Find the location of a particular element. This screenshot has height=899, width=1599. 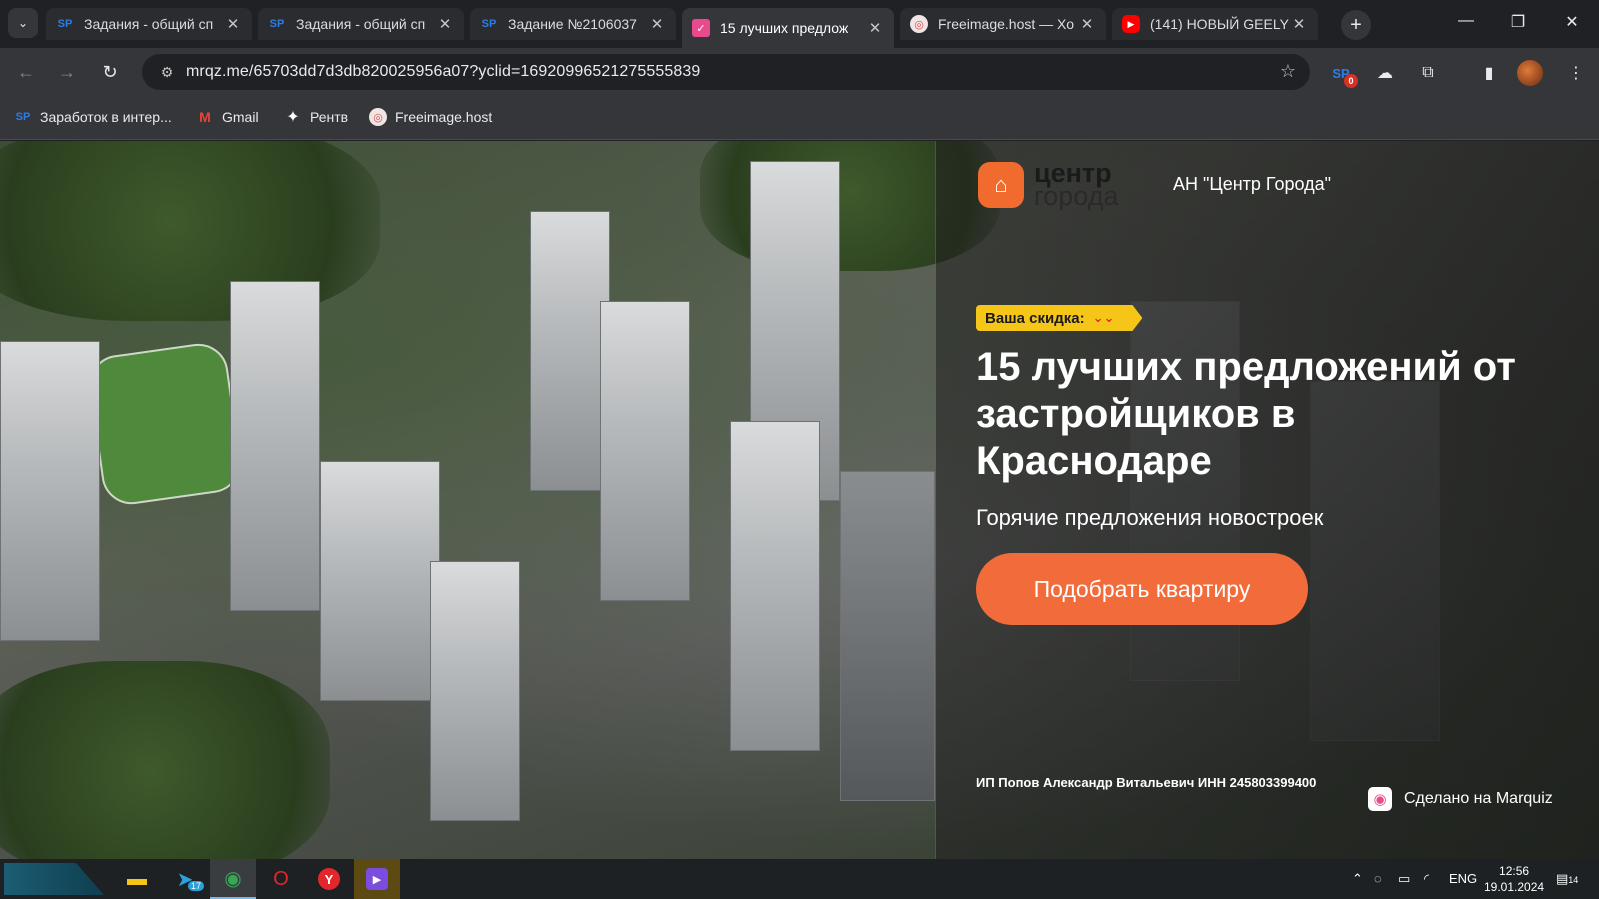

home-logo-icon: ⌂ is located at coordinates (1001, 185).